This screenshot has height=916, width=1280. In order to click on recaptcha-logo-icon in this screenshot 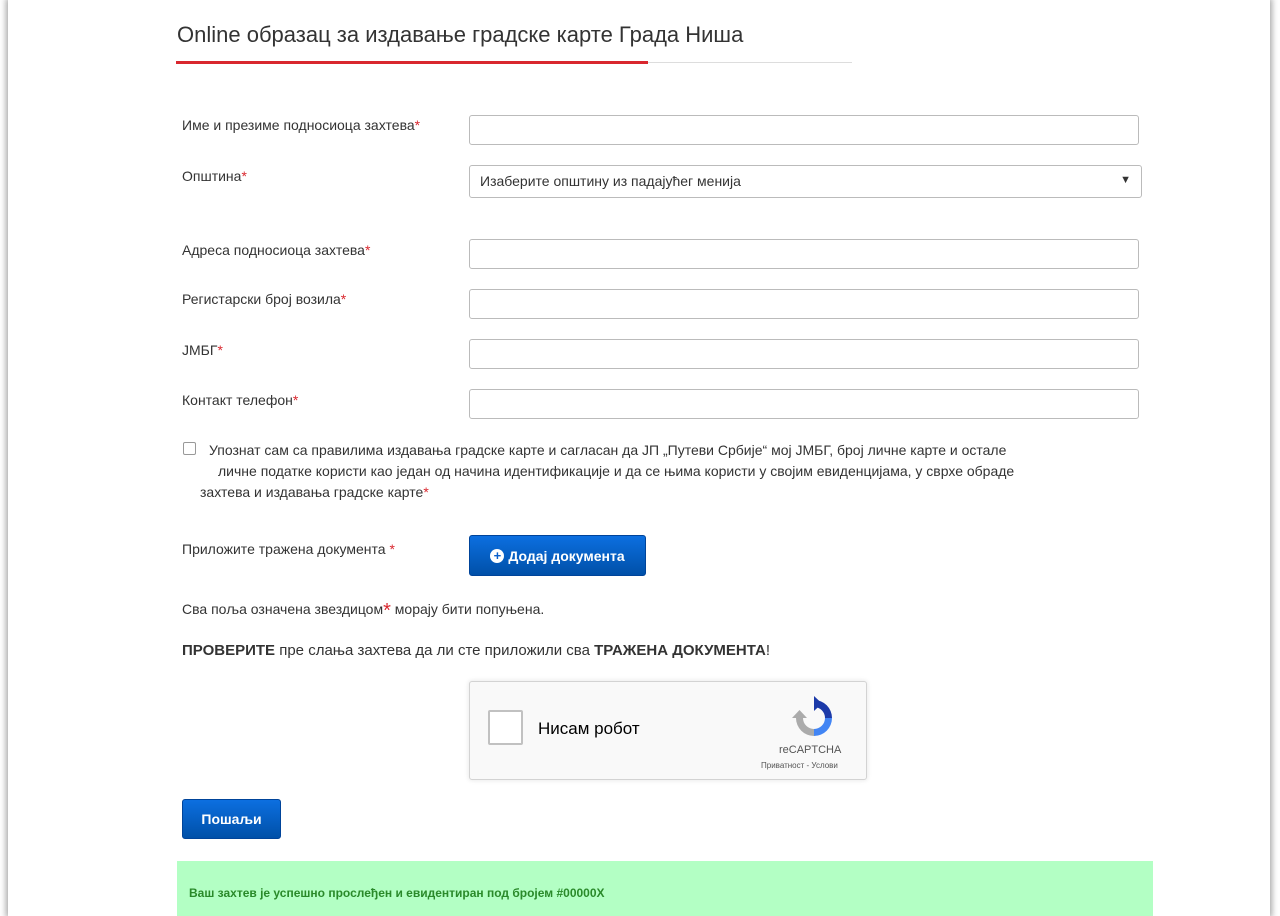, I will do `click(812, 716)`.